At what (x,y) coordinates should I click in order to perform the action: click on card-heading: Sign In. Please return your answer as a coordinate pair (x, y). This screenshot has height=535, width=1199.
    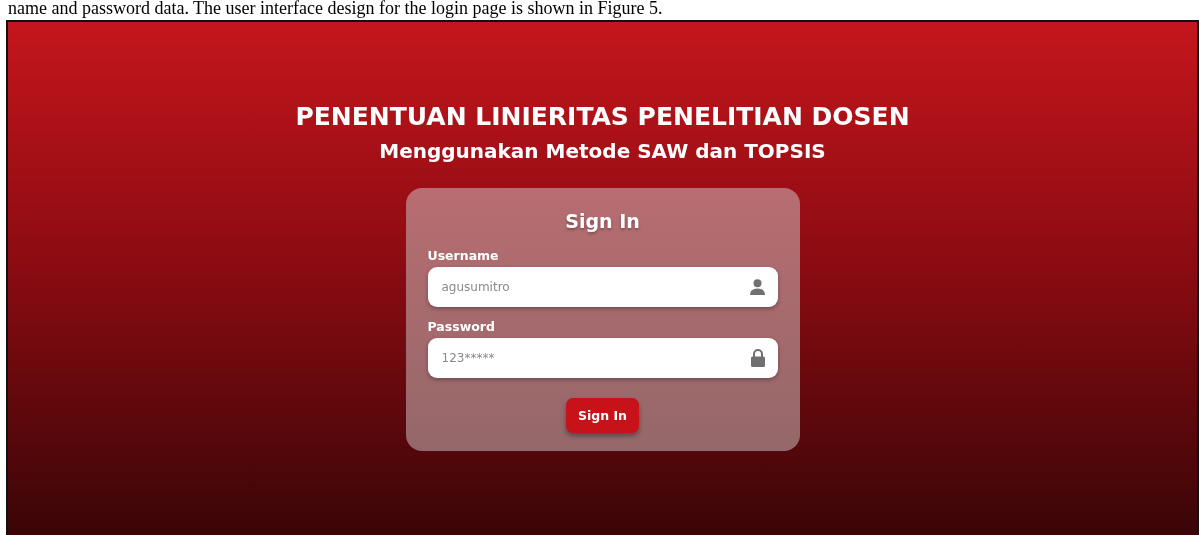
    Looking at the image, I should click on (602, 221).